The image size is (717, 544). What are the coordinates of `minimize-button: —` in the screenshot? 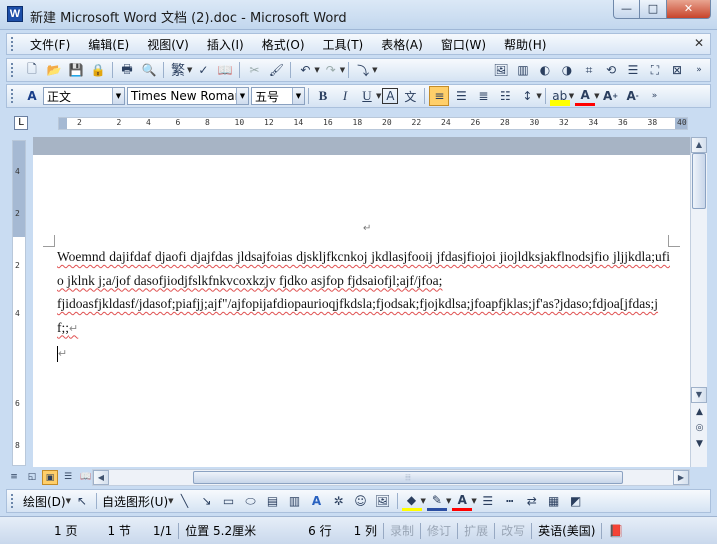 It's located at (626, 9).